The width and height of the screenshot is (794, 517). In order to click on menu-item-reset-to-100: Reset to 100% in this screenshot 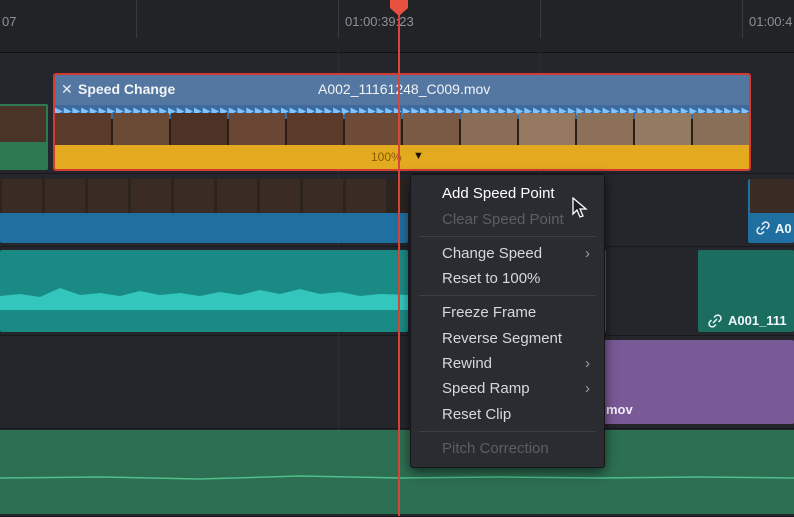, I will do `click(507, 279)`.